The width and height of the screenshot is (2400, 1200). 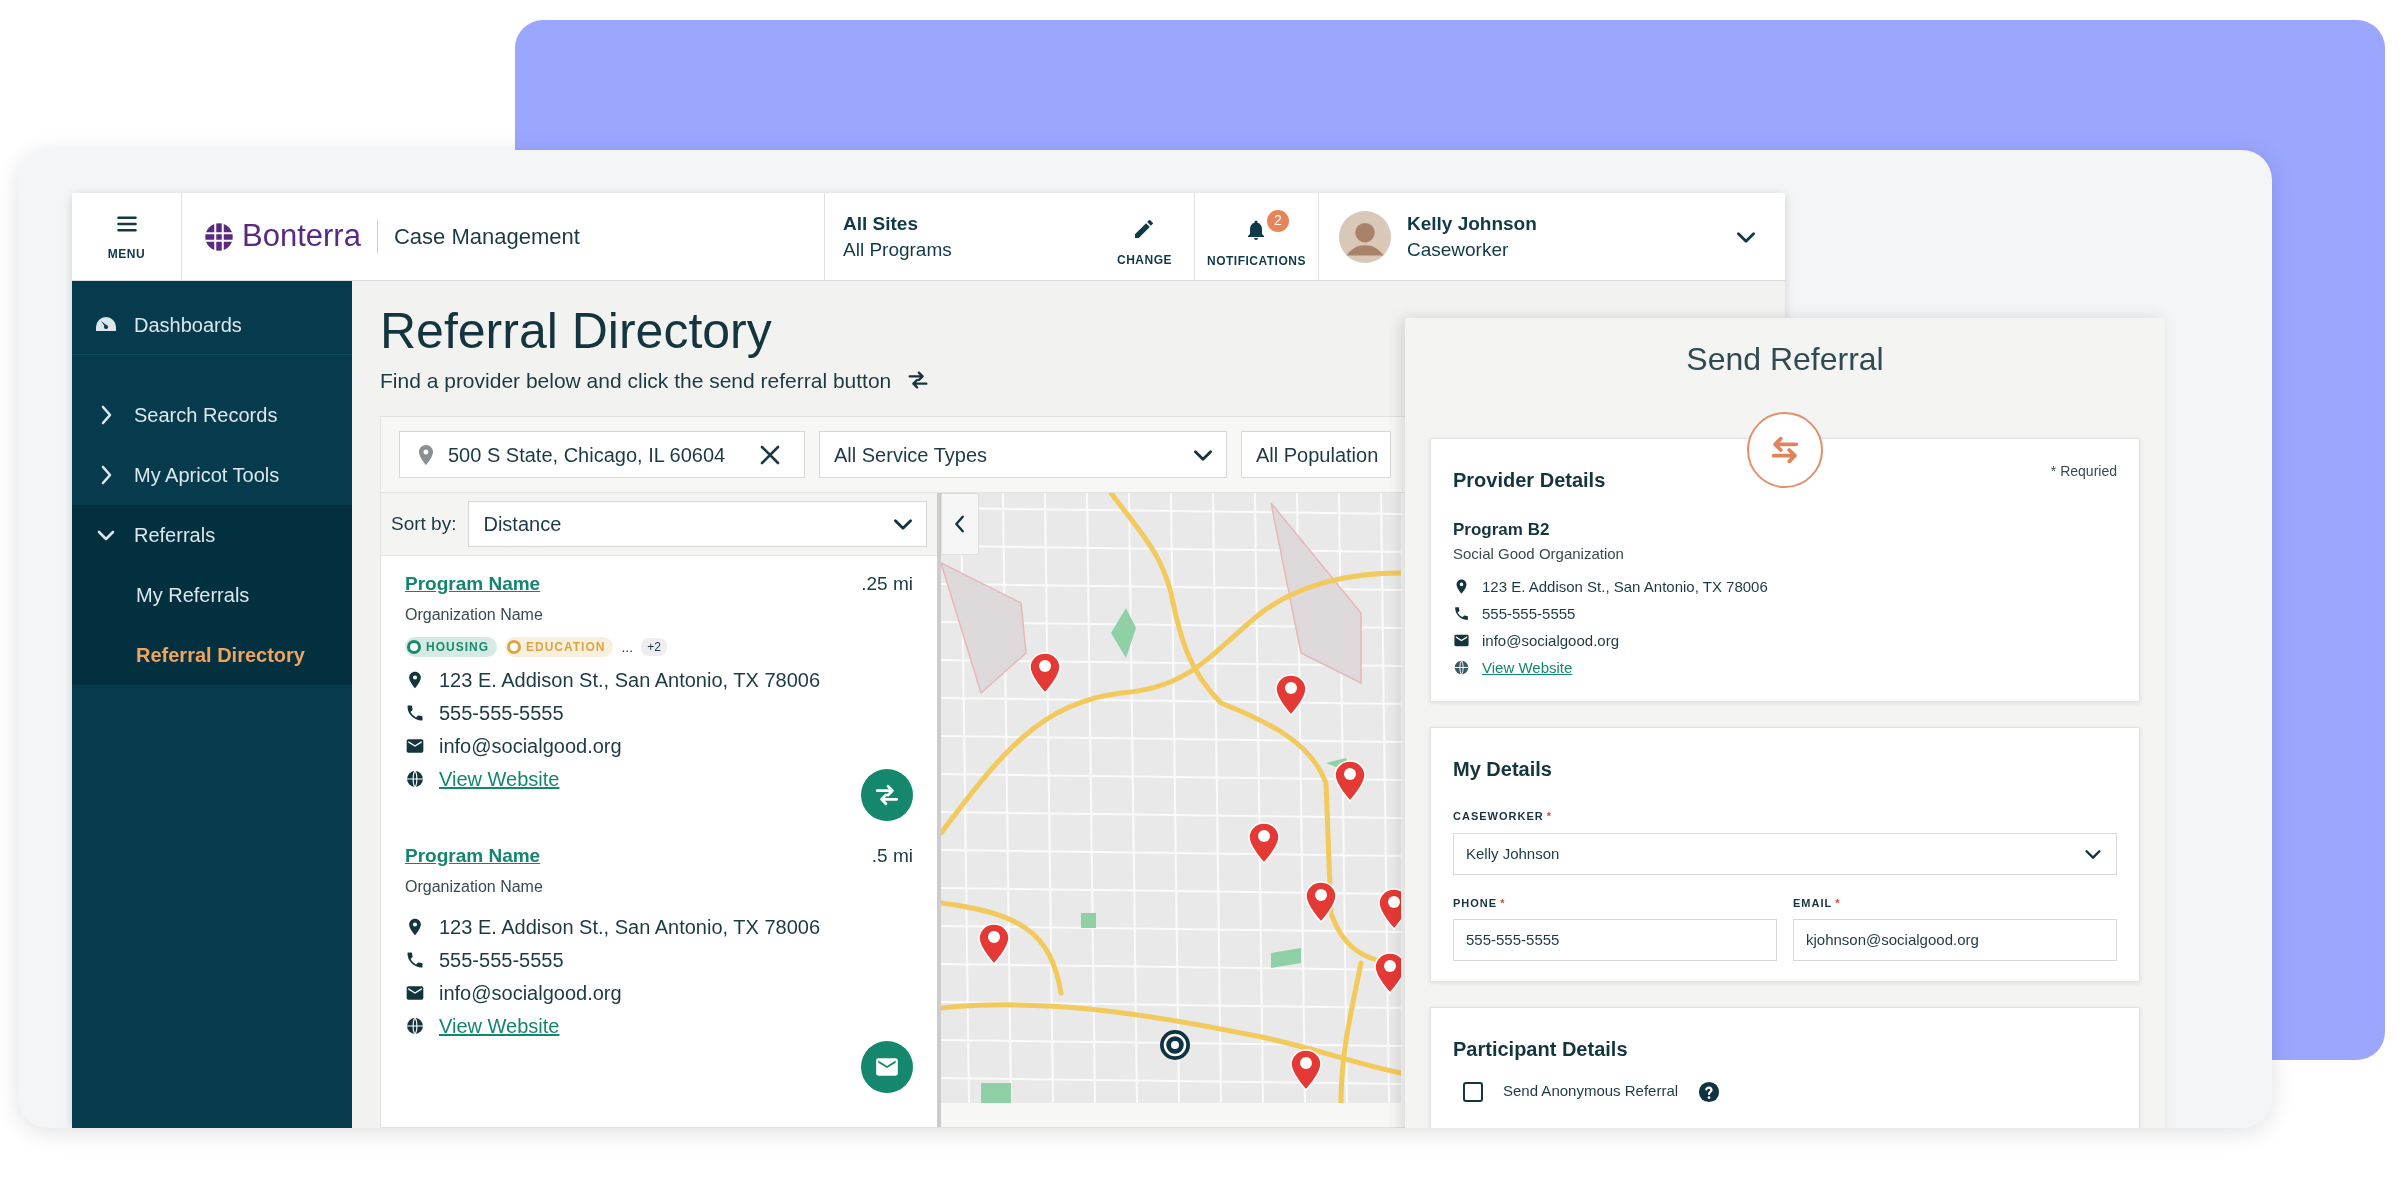 What do you see at coordinates (1615, 940) in the screenshot?
I see `phone-field: 555-555-5555` at bounding box center [1615, 940].